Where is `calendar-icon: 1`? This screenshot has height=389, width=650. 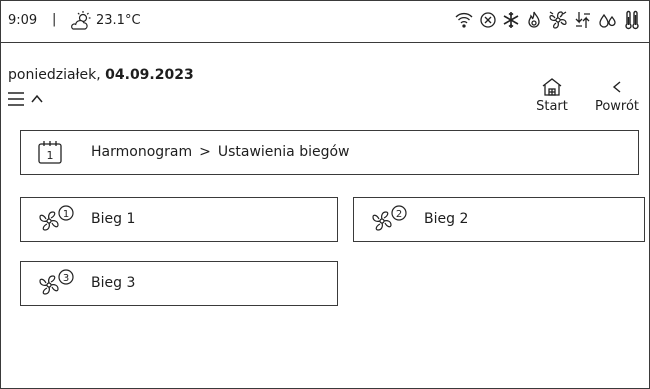
calendar-icon: 1 is located at coordinates (50, 154).